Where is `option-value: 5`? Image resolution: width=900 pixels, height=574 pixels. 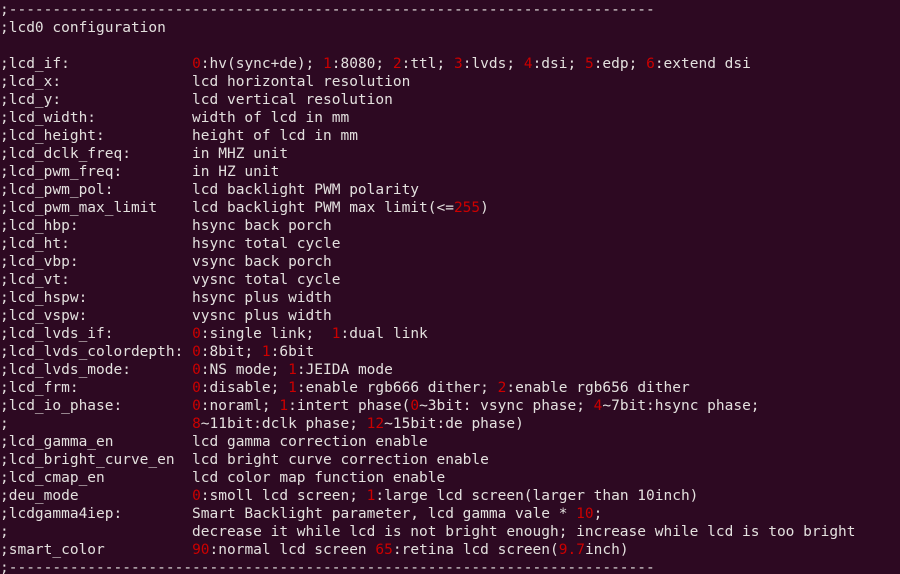
option-value: 5 is located at coordinates (589, 64).